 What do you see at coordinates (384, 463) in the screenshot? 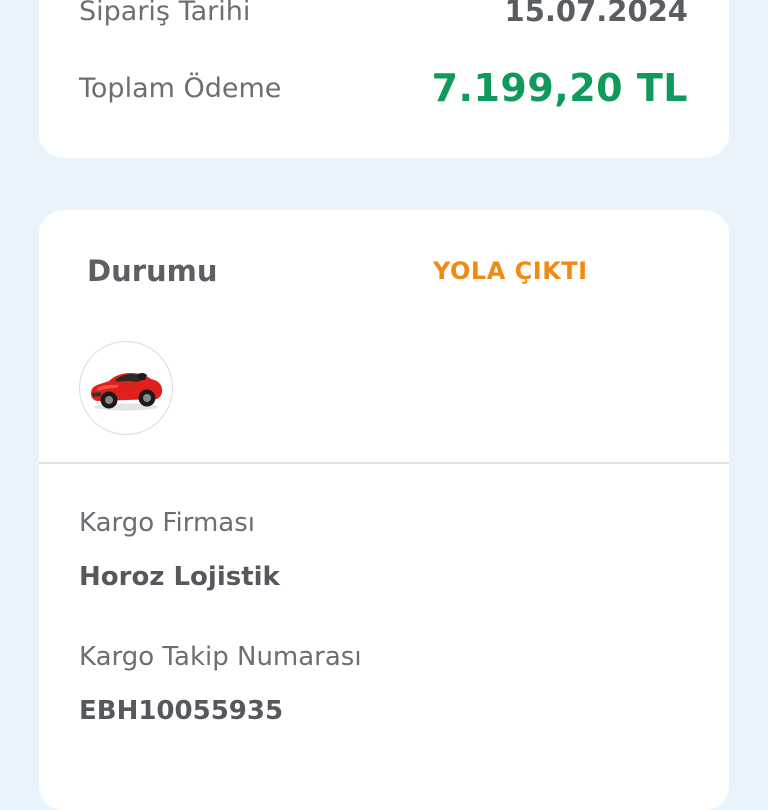
I see `section-divider` at bounding box center [384, 463].